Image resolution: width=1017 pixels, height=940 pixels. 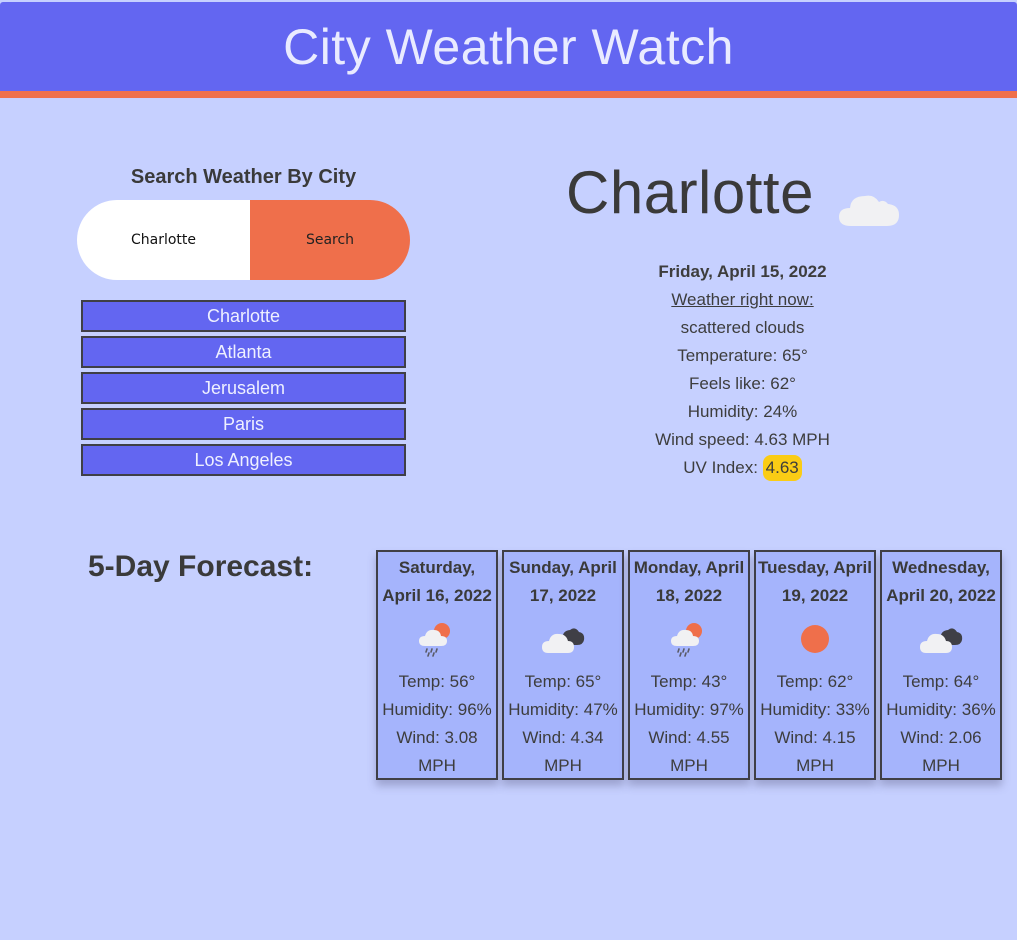 I want to click on forecast-temp: Temp: 62°, so click(x=815, y=681).